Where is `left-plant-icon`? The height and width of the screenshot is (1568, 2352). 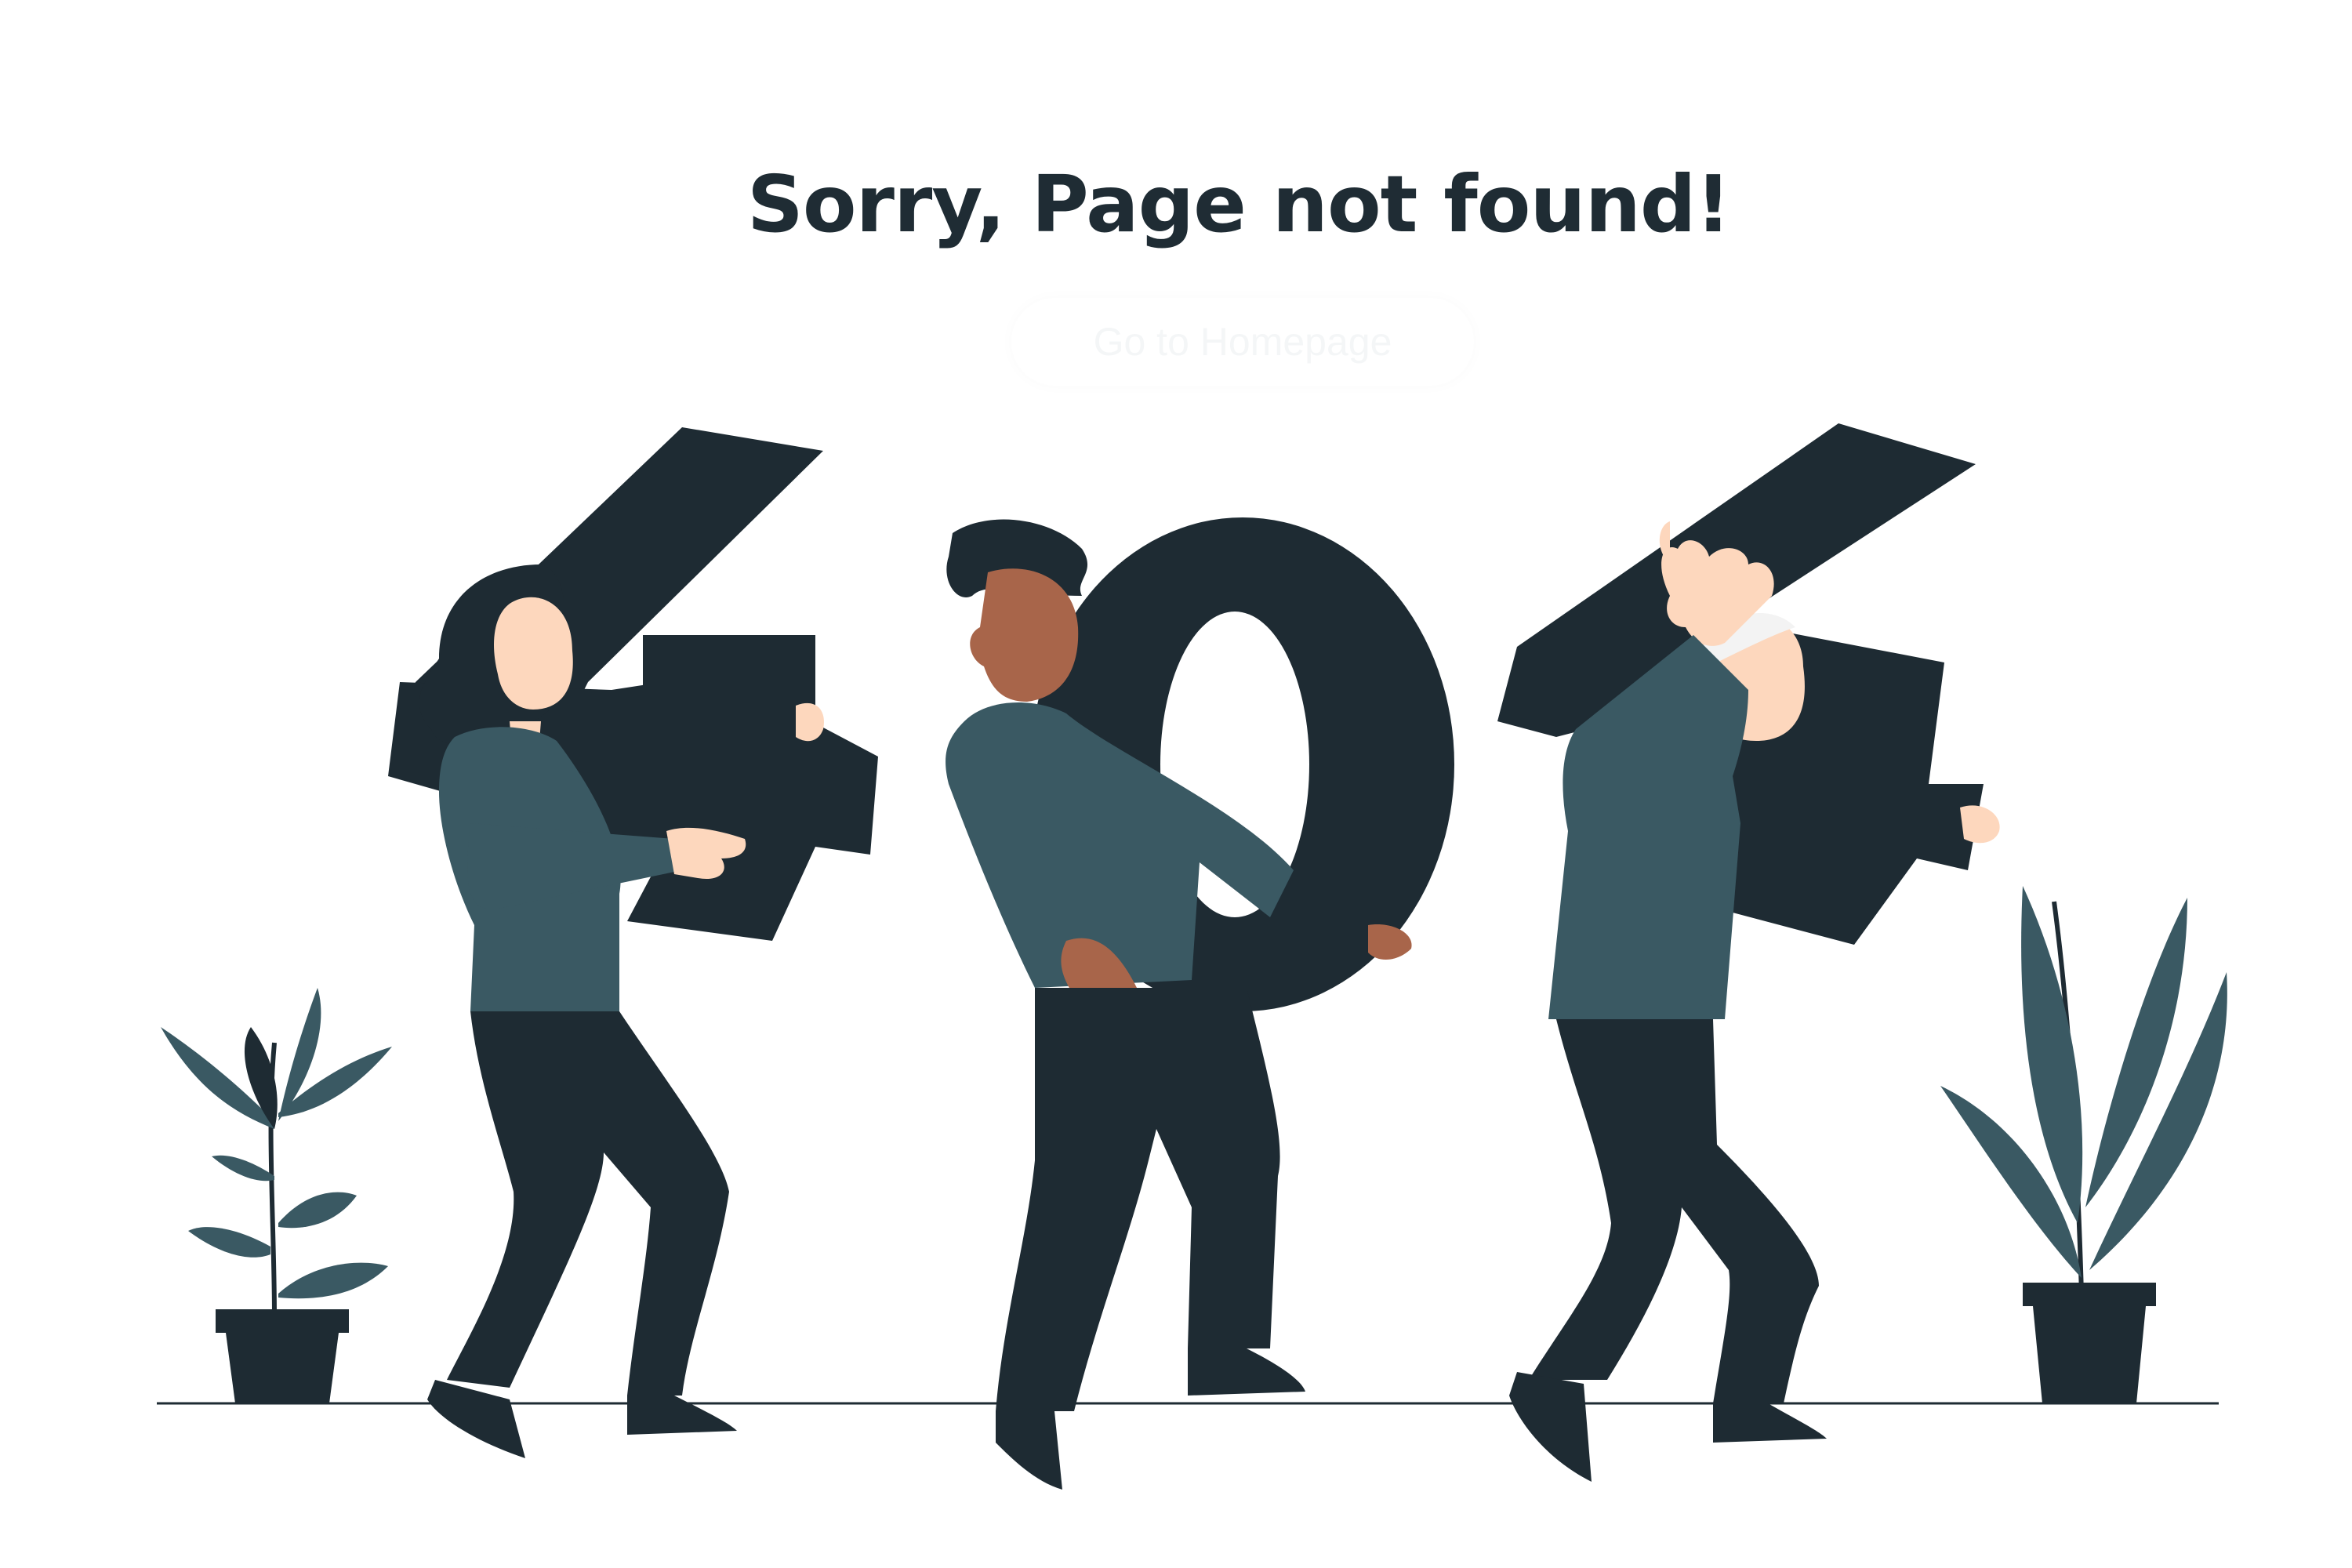 left-plant-icon is located at coordinates (276, 1195).